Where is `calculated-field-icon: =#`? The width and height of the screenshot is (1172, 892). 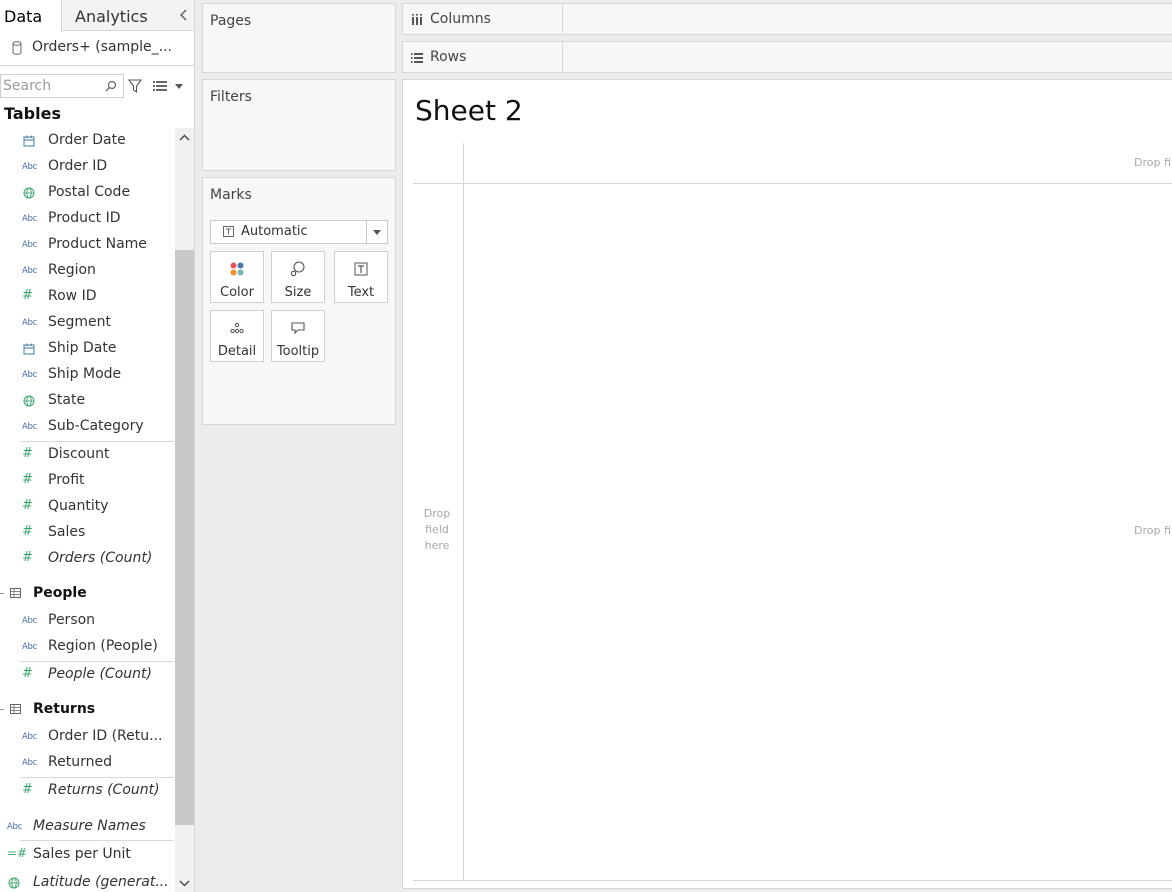
calculated-field-icon: =# is located at coordinates (17, 853).